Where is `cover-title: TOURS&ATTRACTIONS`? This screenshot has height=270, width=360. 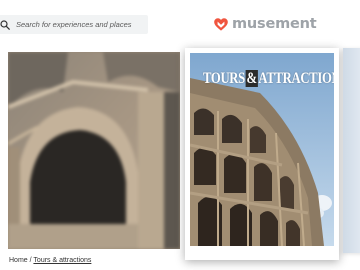
cover-title: TOURS&ATTRACTIONS is located at coordinates (268, 78).